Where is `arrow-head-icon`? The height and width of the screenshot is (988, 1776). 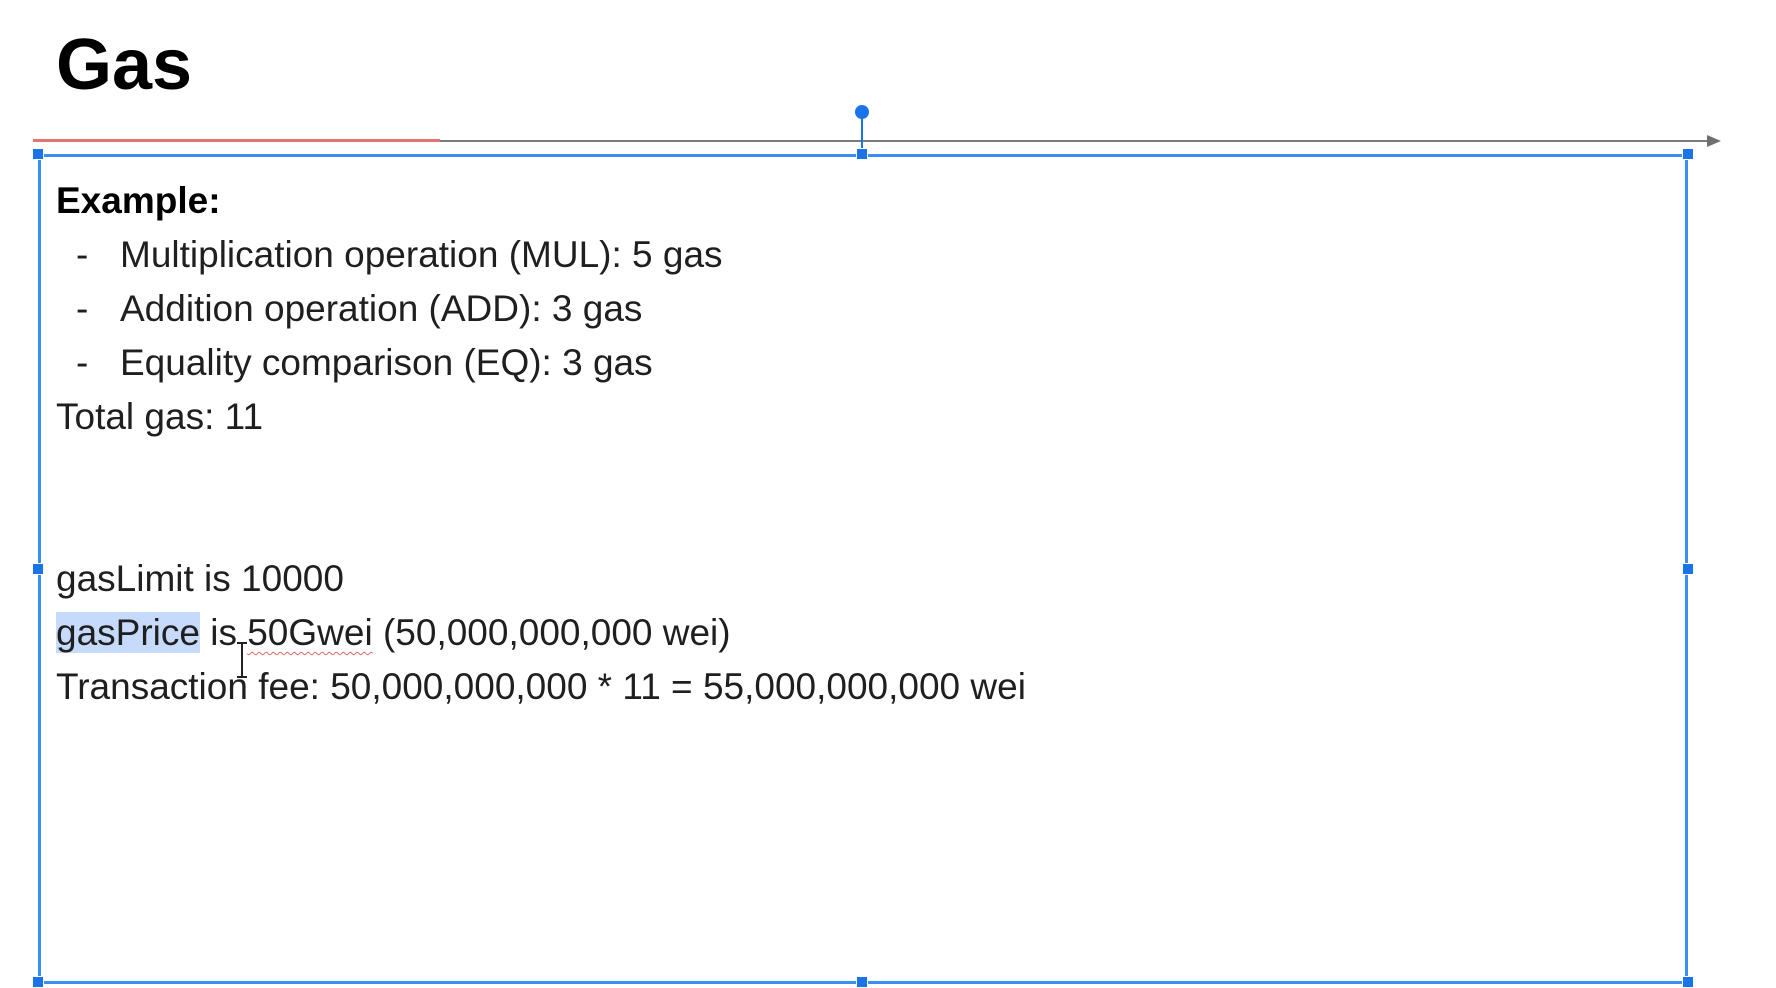 arrow-head-icon is located at coordinates (1714, 141).